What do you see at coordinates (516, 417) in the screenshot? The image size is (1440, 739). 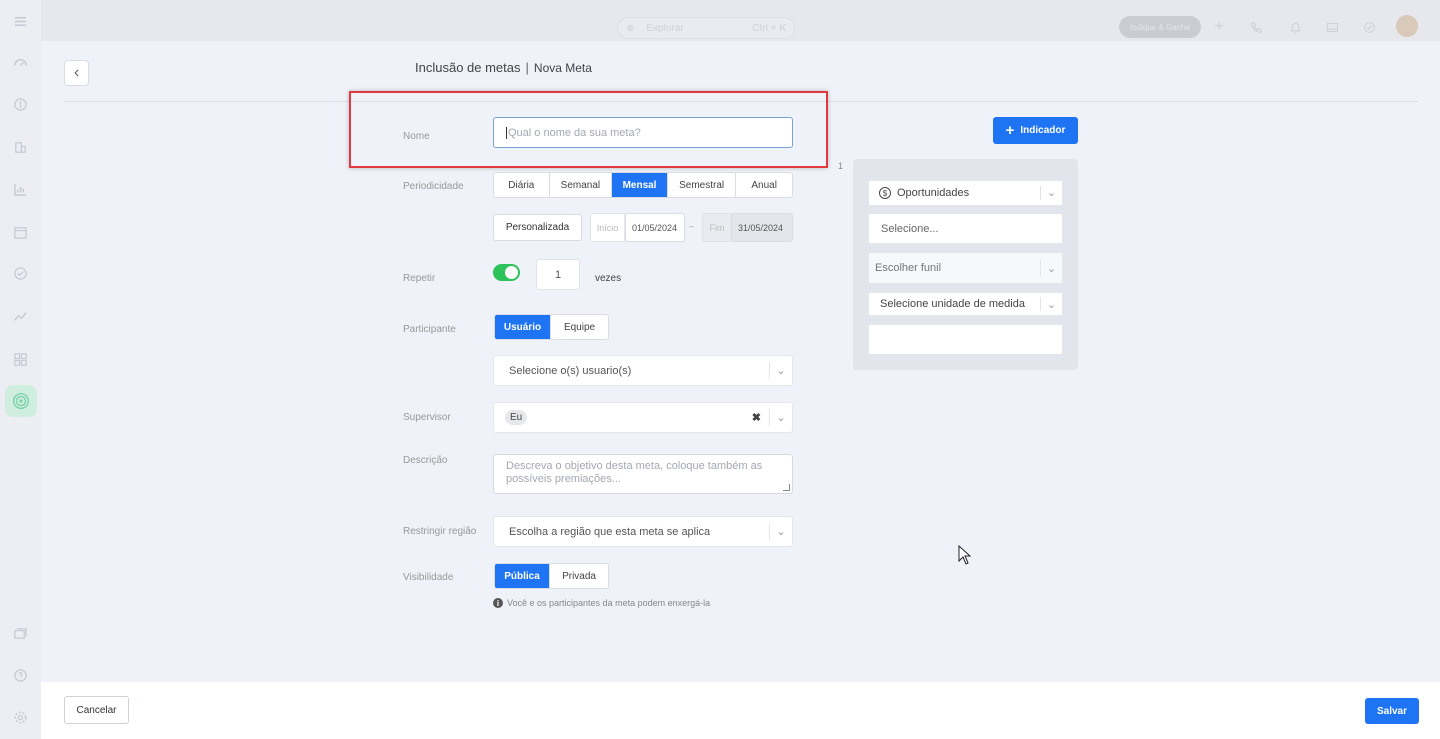 I see `supervisor-chip: Eu` at bounding box center [516, 417].